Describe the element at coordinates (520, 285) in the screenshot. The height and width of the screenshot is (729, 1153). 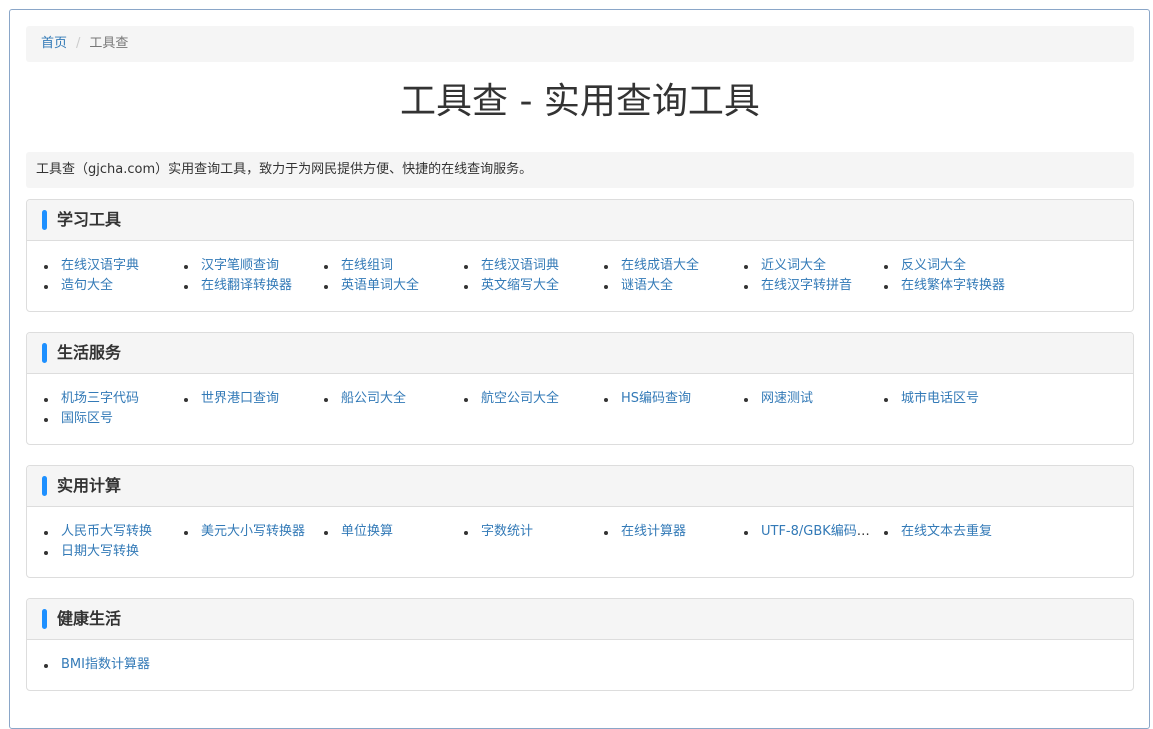
I see `tool-link: 英文缩写大全` at that location.